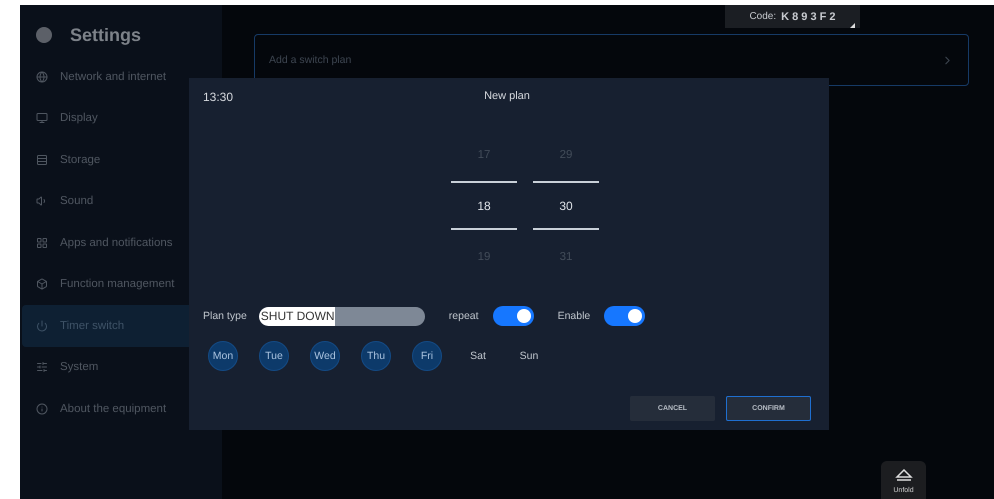  Describe the element at coordinates (762, 16) in the screenshot. I see `code-label: Code:` at that location.